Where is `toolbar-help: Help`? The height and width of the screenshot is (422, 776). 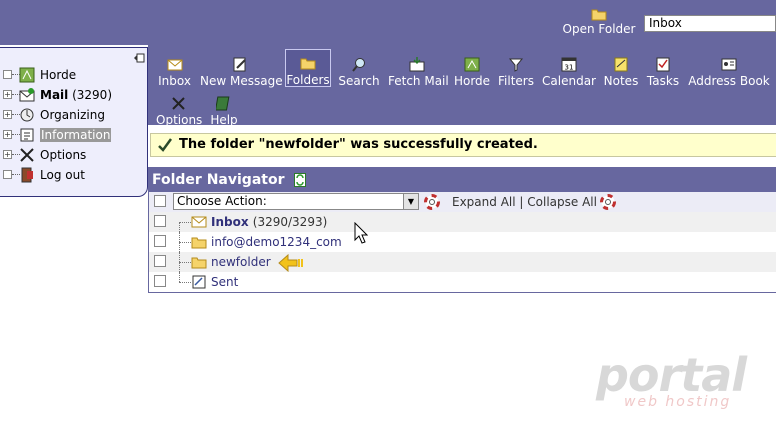
toolbar-help: Help is located at coordinates (224, 108).